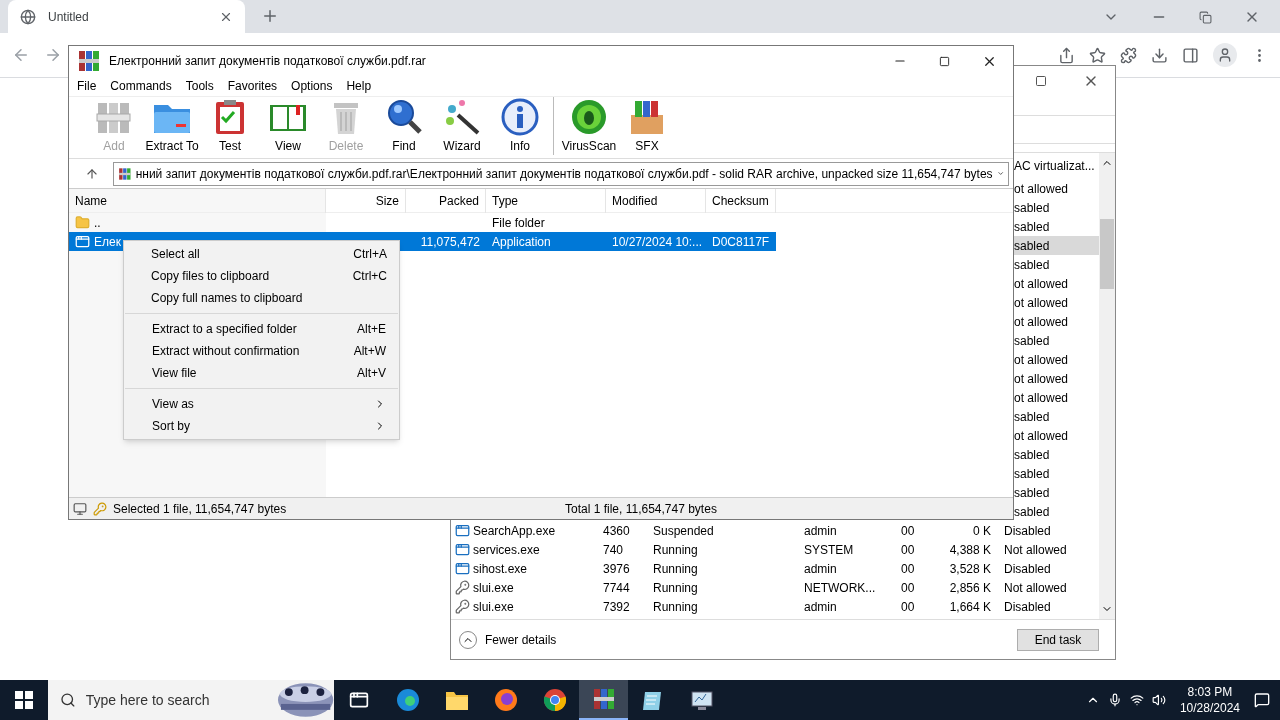  Describe the element at coordinates (197, 200) in the screenshot. I see `column-header: Name` at that location.